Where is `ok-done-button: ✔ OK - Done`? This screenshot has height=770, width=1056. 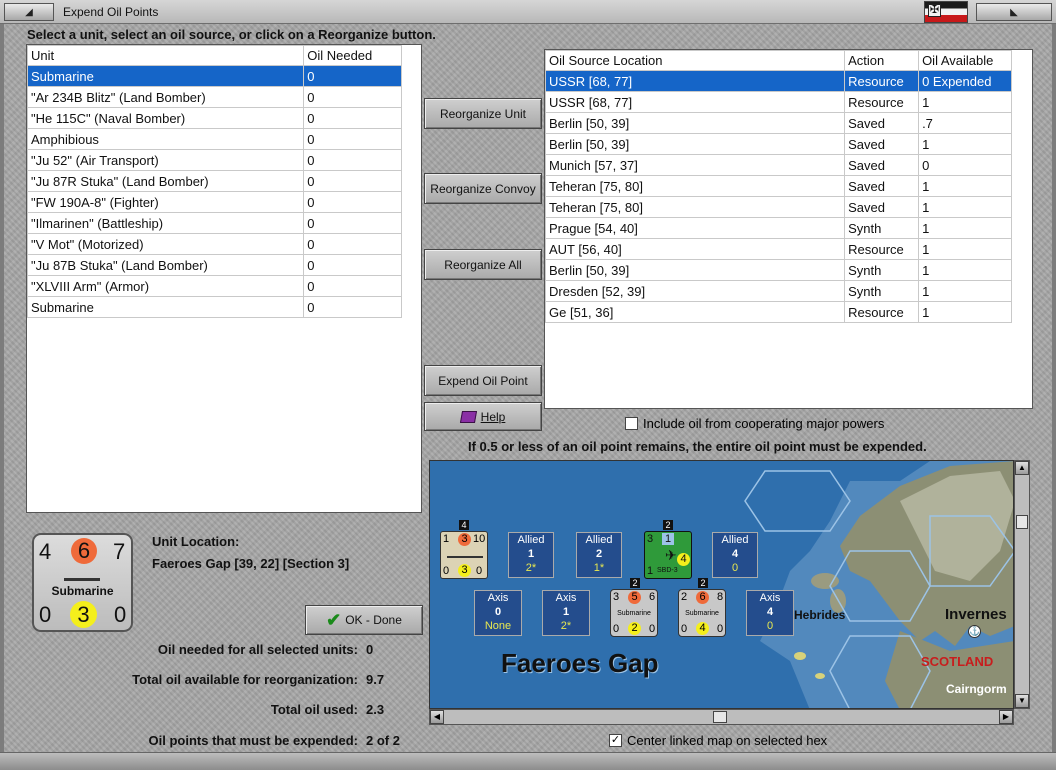 ok-done-button: ✔ OK - Done is located at coordinates (364, 620).